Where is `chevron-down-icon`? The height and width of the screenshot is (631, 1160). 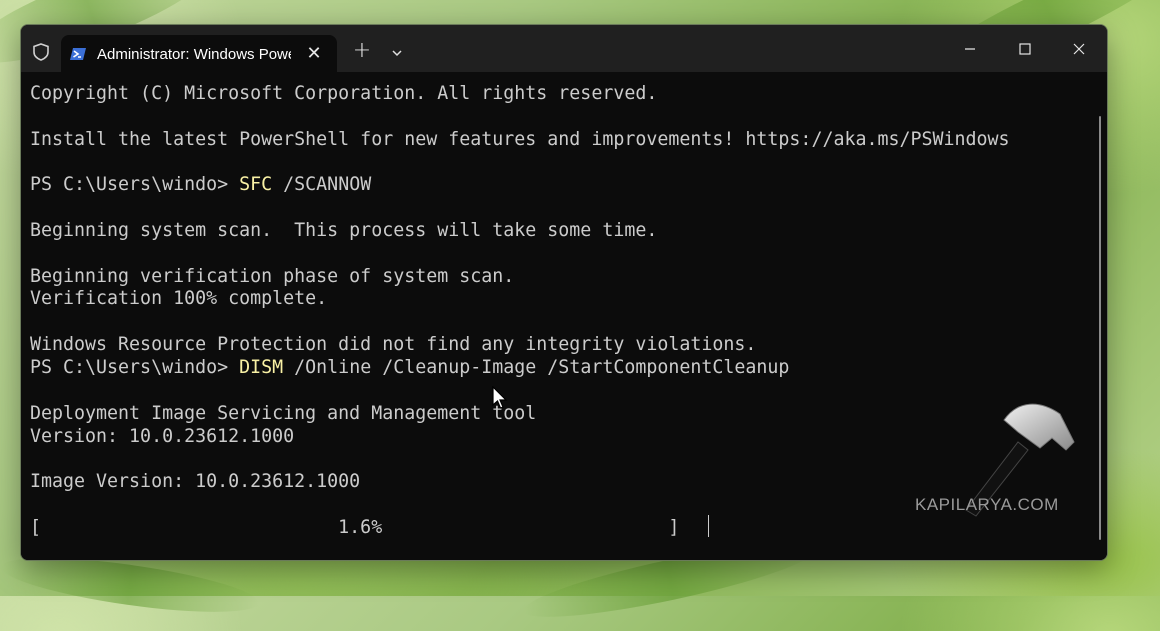 chevron-down-icon is located at coordinates (397, 53).